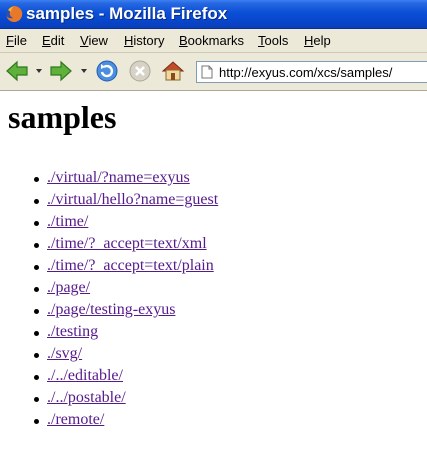  What do you see at coordinates (144, 40) in the screenshot?
I see `menu-history: History` at bounding box center [144, 40].